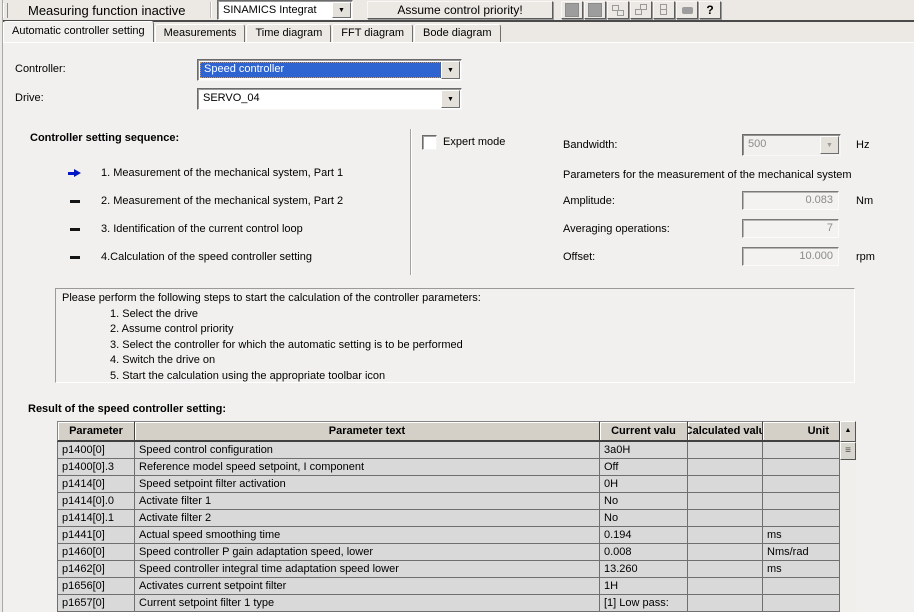 The image size is (914, 612). I want to click on column-header-parameter: Parameter, so click(96, 431).